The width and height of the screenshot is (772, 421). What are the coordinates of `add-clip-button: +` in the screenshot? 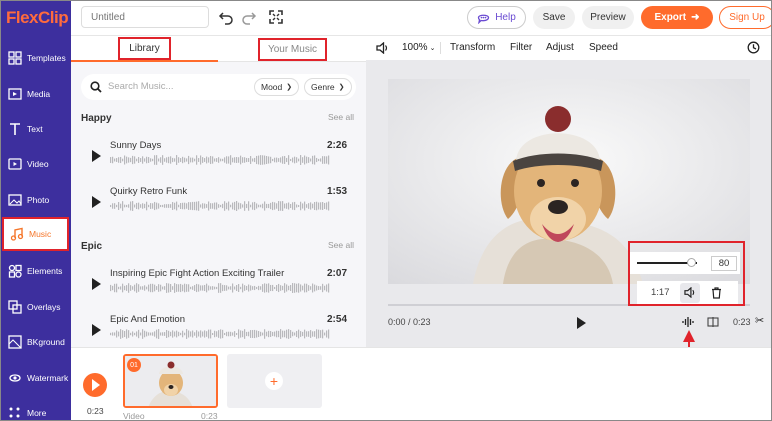 It's located at (274, 381).